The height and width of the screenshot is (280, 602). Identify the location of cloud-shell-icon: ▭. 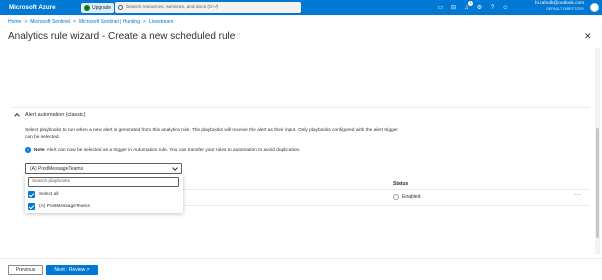
(440, 7).